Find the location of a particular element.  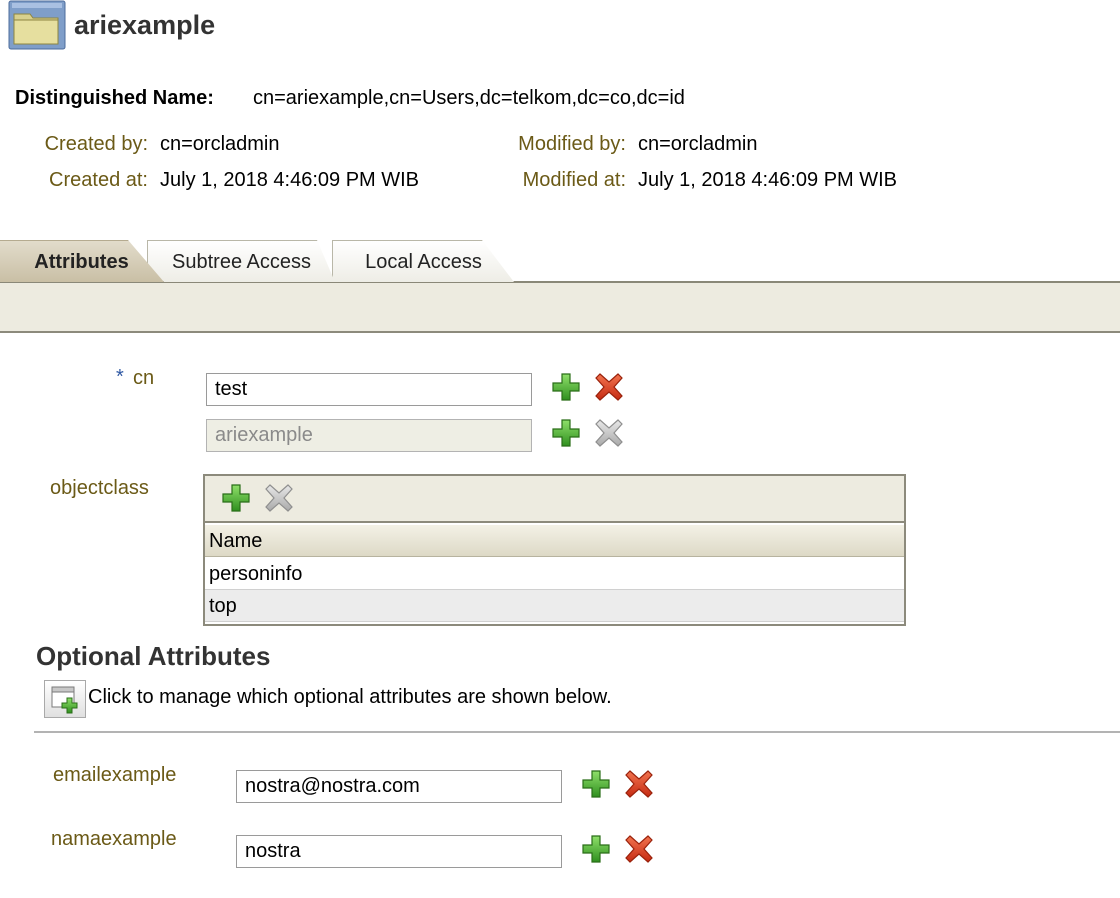

objectclass-toolbar is located at coordinates (554, 499).